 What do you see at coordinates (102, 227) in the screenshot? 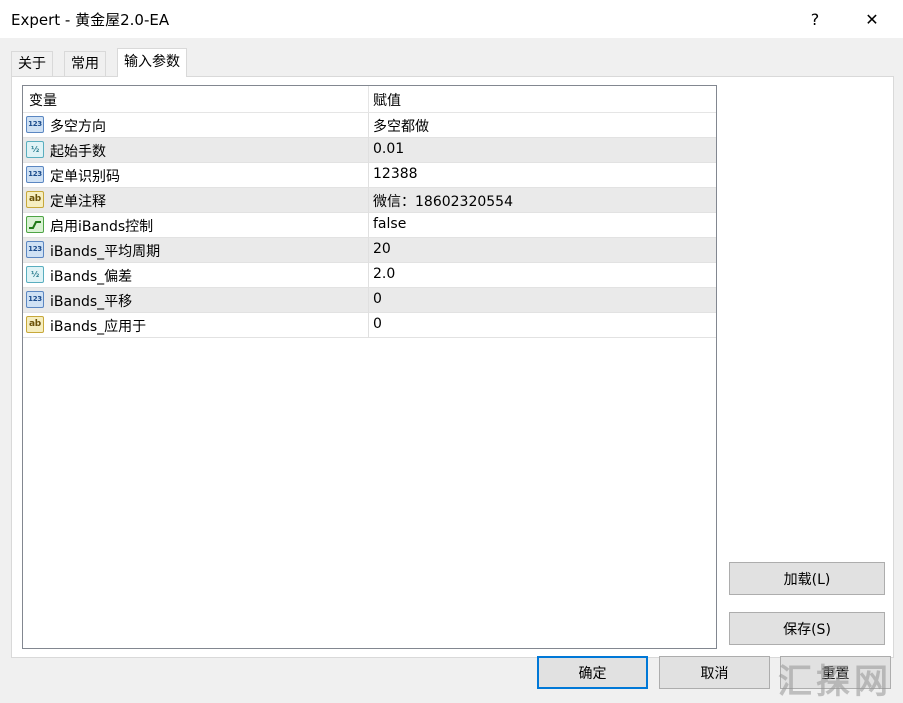
I see `param-name: 启用iBands控制` at bounding box center [102, 227].